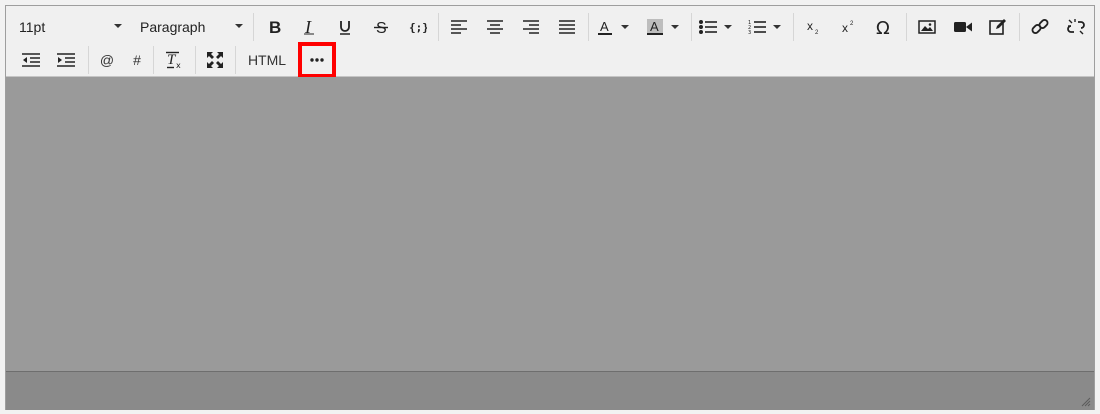  I want to click on edit-icon, so click(997, 27).